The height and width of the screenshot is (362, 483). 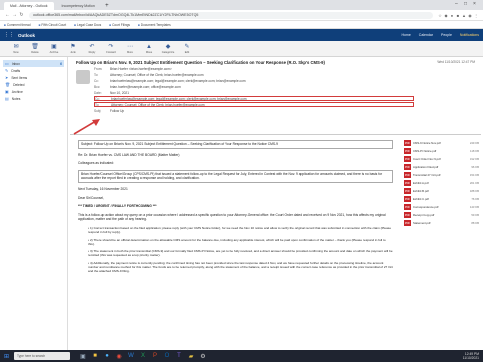 I want to click on attachment-item: PDF Exhibit A.pdf 201 KB, so click(x=441, y=183).